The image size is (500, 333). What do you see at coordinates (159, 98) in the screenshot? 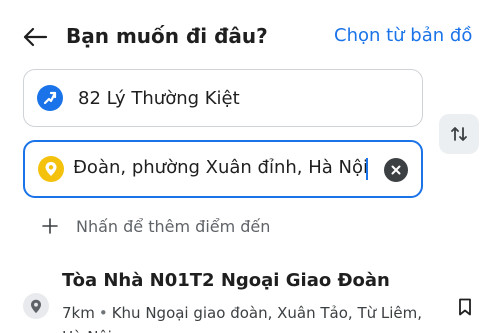
I see `origin-input: 82 Lý Thường Kiệt` at bounding box center [159, 98].